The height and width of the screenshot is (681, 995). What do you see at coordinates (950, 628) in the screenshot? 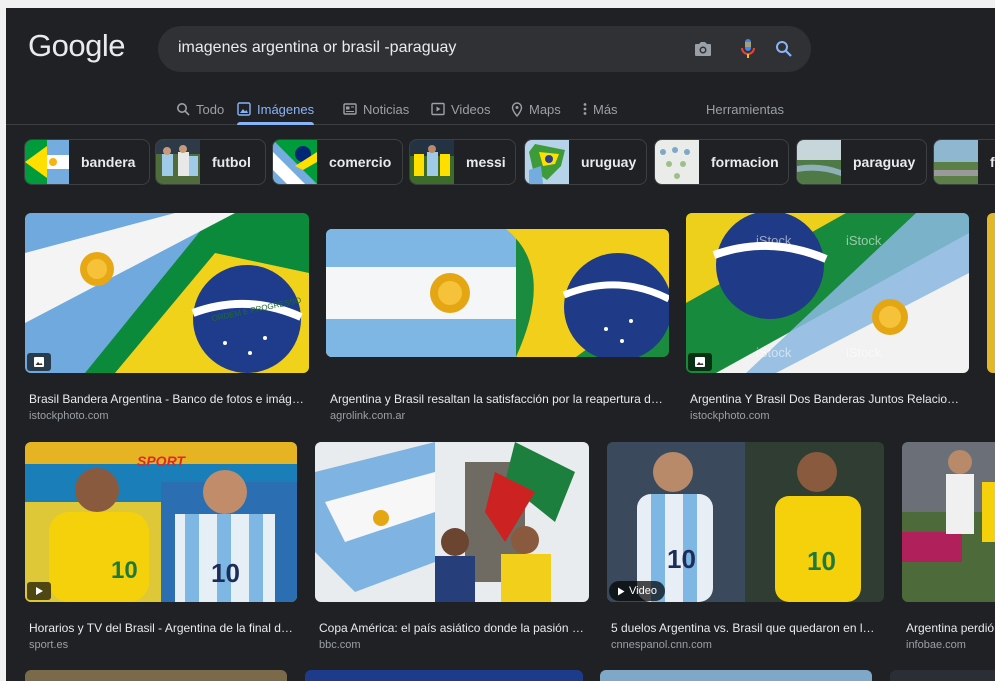
I see `result-caption: Argentina perdió` at bounding box center [950, 628].